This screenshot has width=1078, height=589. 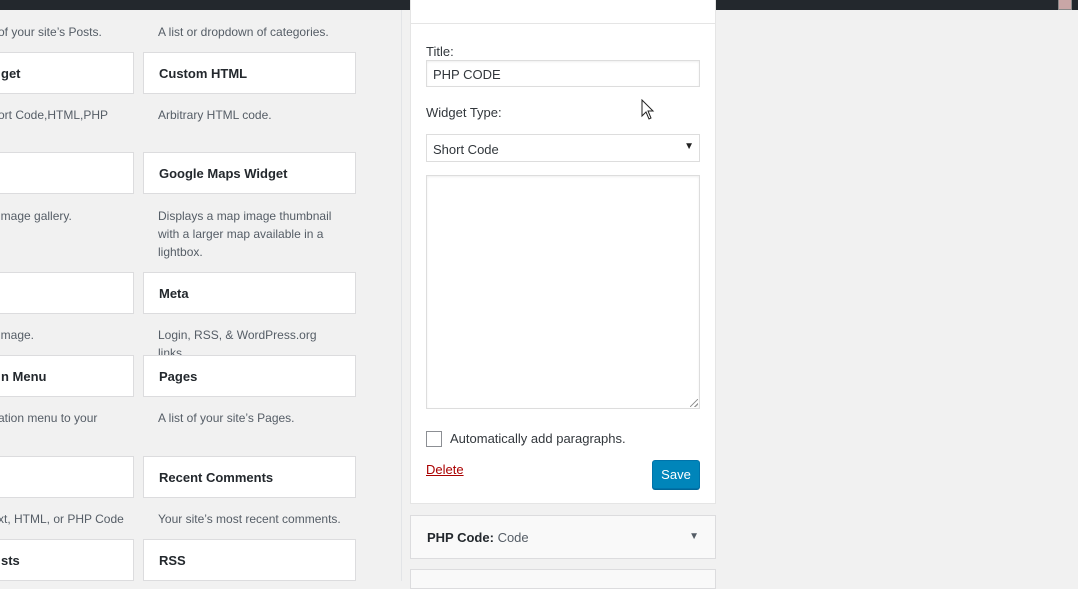 What do you see at coordinates (689, 146) in the screenshot?
I see `chevron-down-icon: ▼` at bounding box center [689, 146].